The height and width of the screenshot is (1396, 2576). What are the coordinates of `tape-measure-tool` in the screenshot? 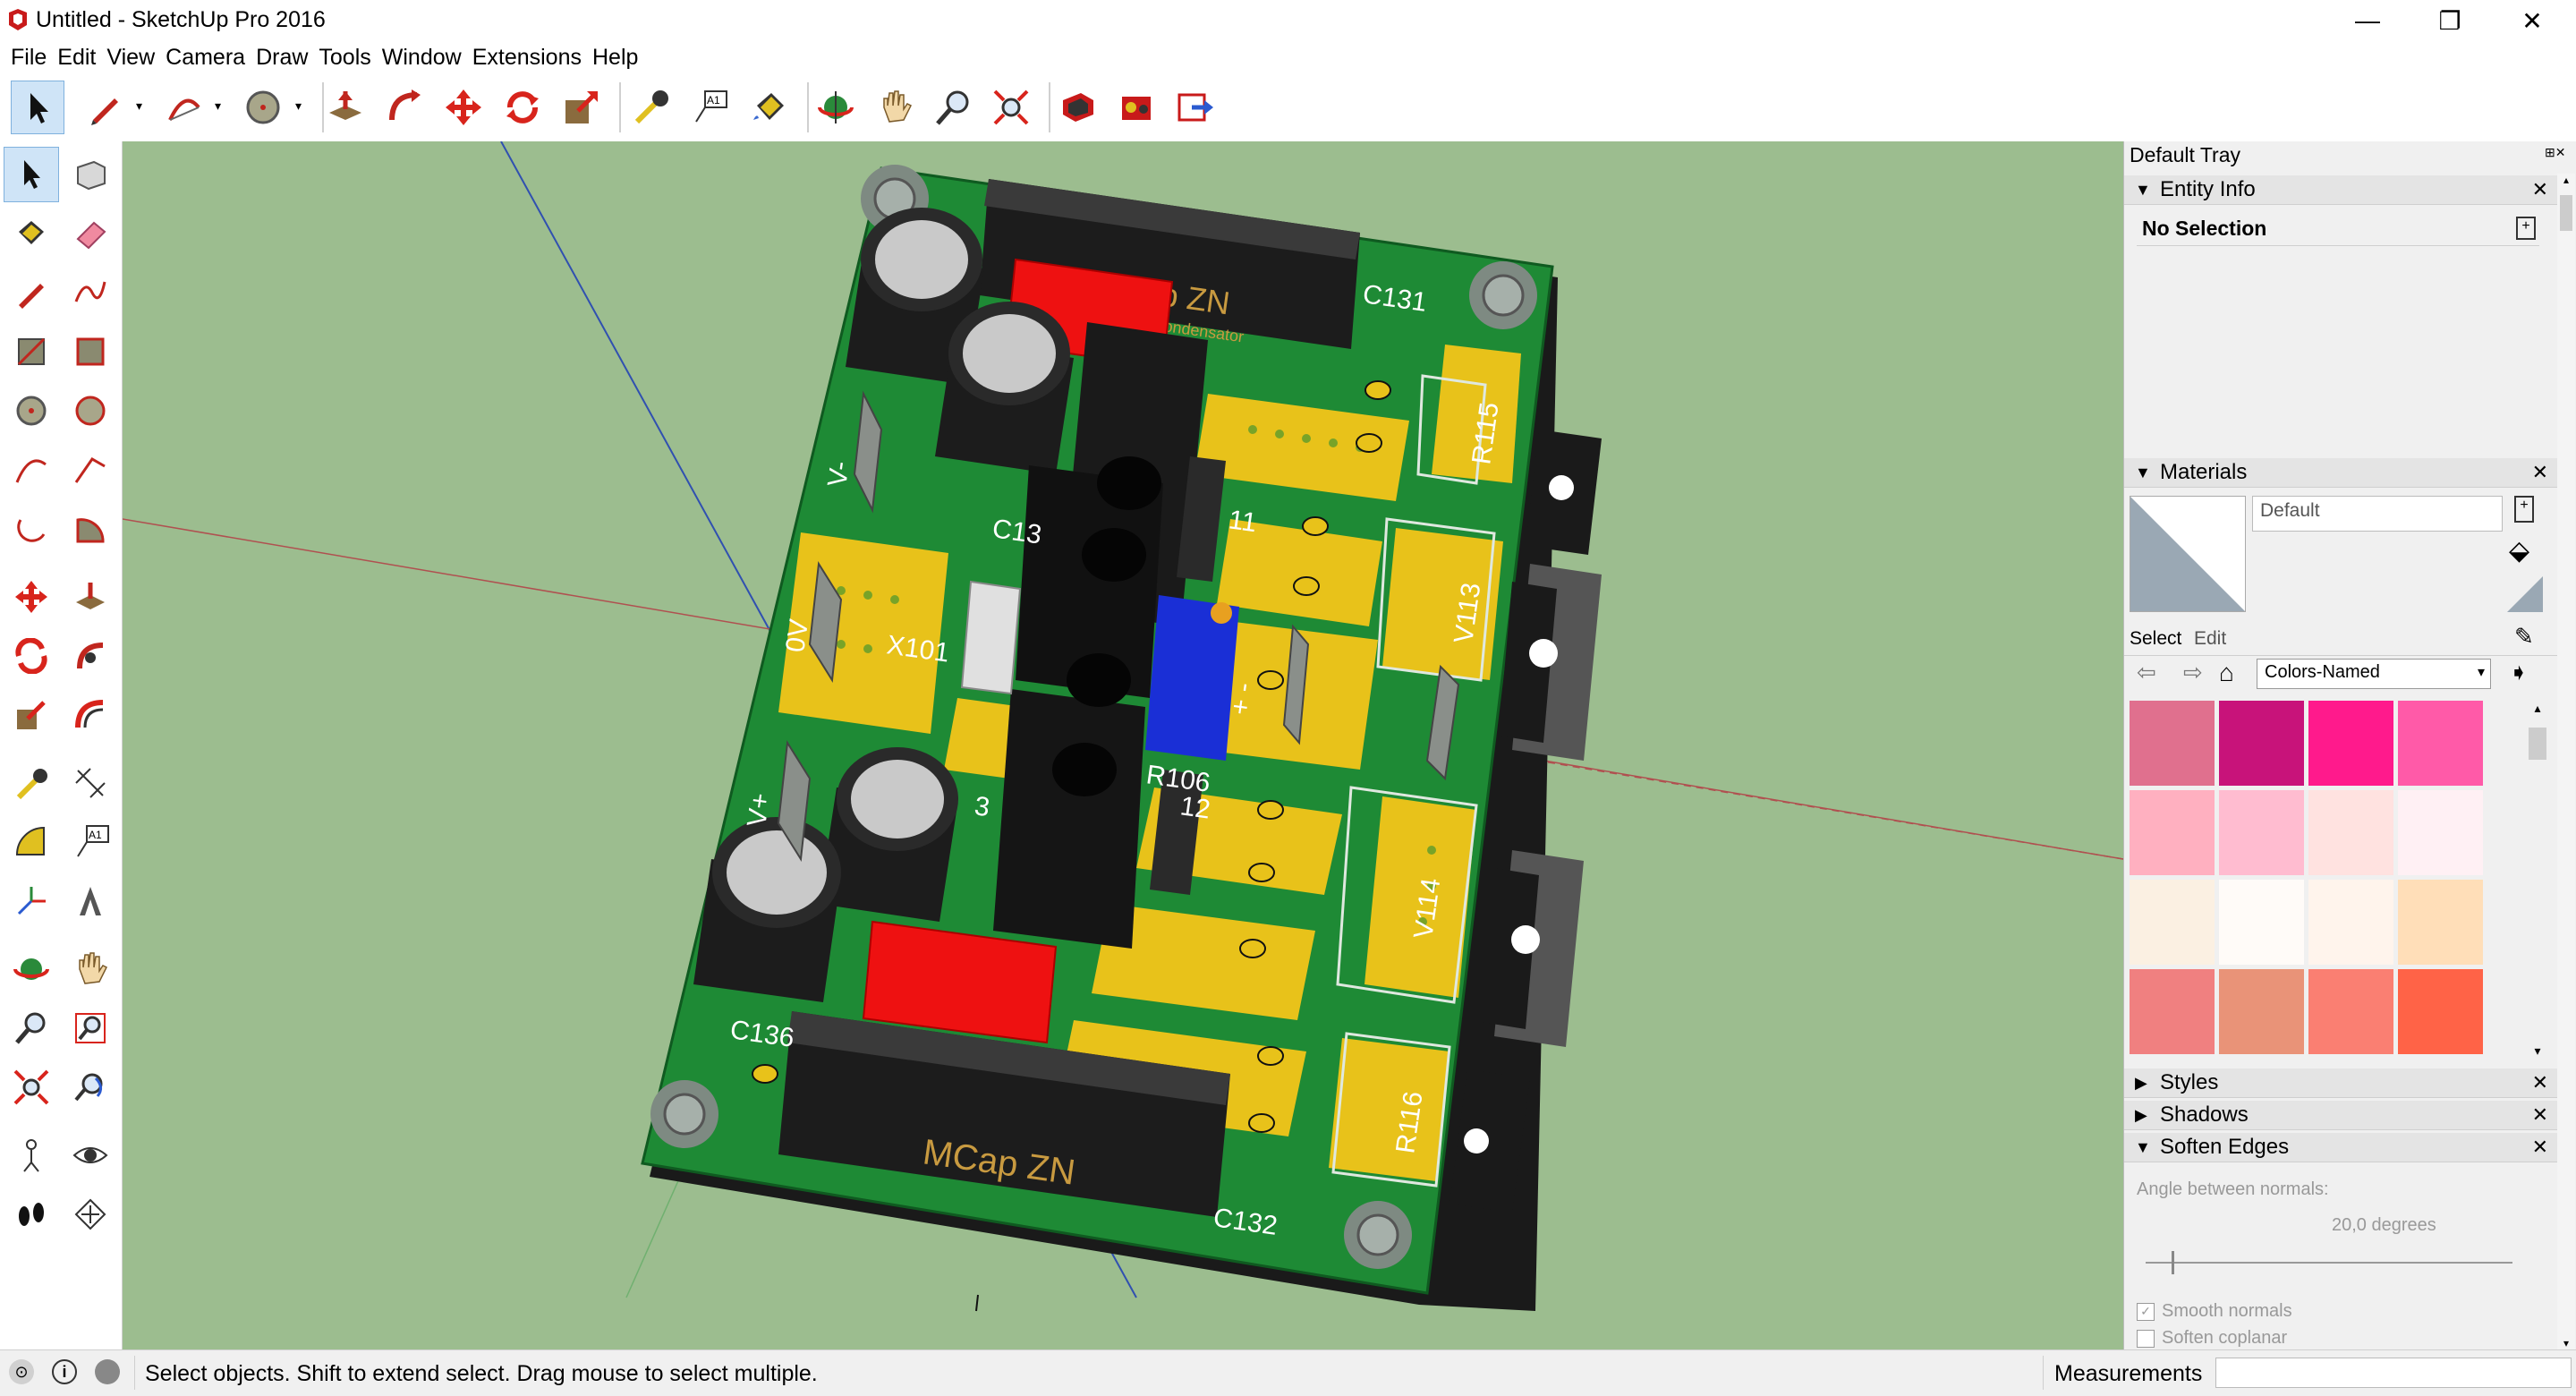 It's located at (31, 783).